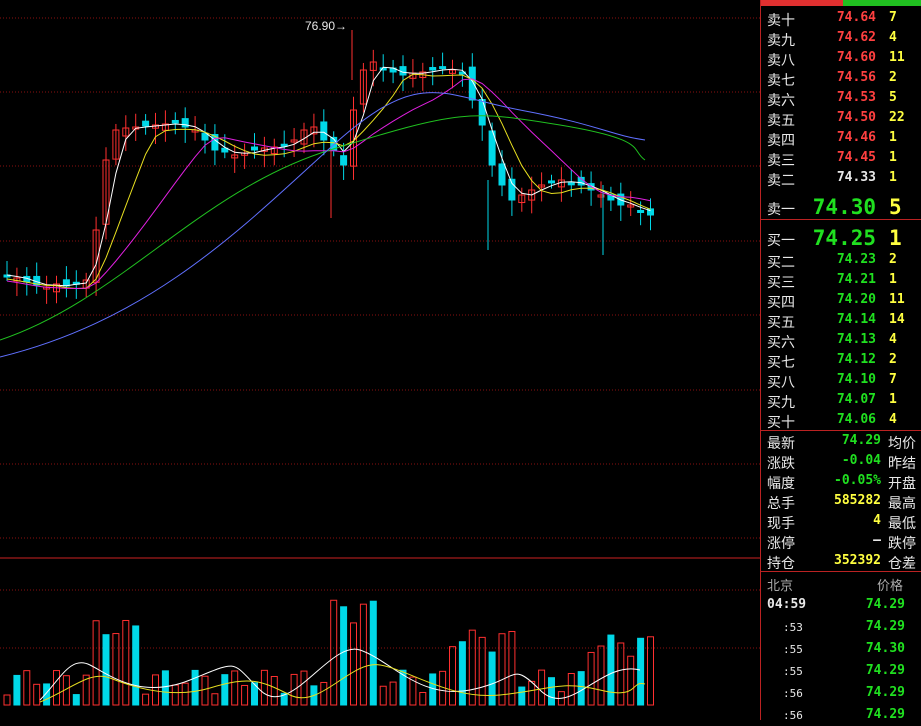  I want to click on ask-level-2-volume: 1, so click(893, 177).